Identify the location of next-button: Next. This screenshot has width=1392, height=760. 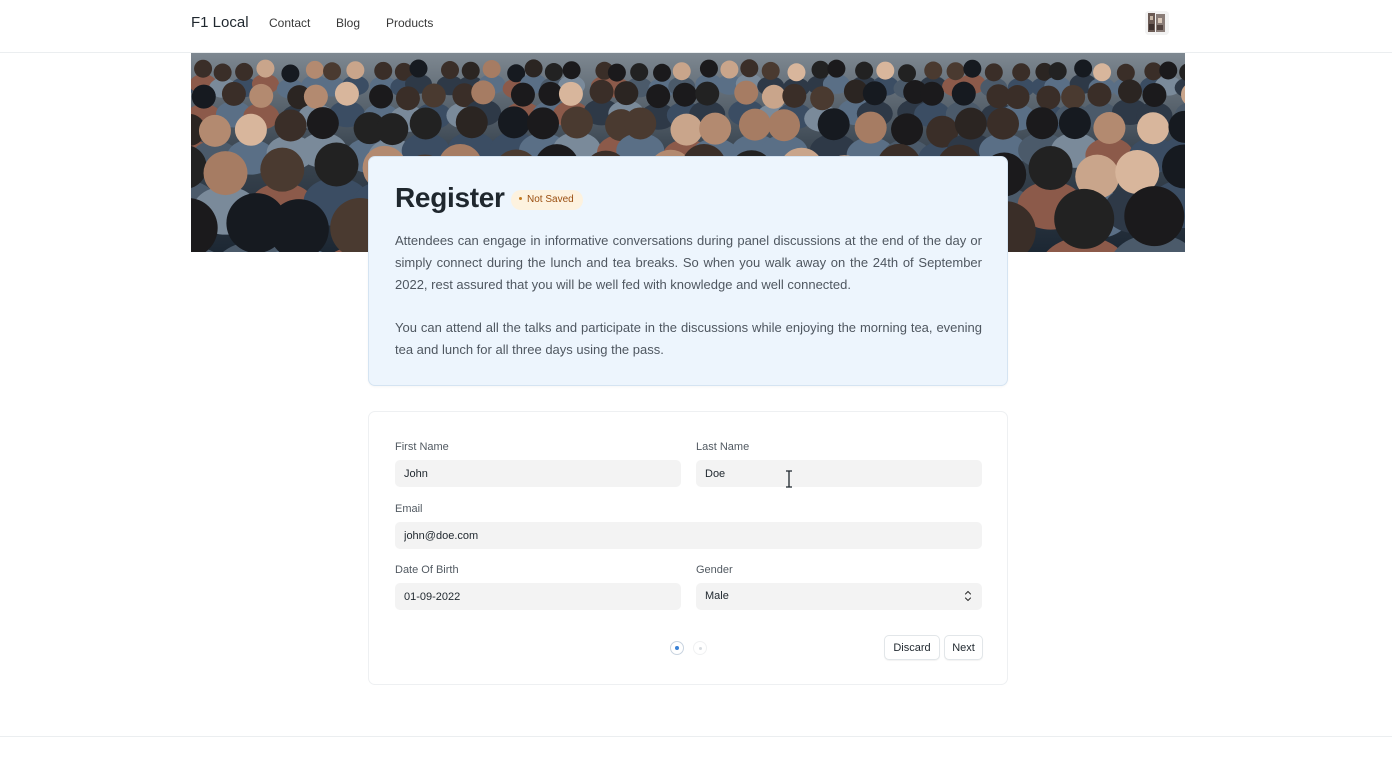
(963, 647).